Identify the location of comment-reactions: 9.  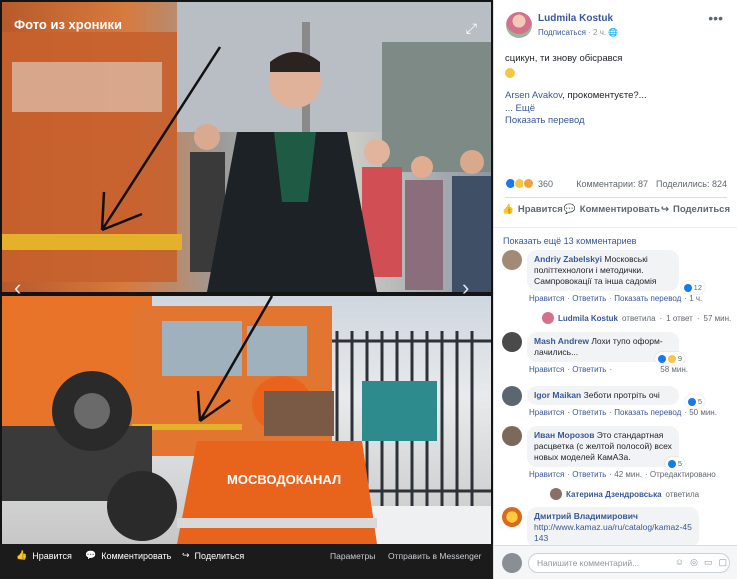
(669, 358).